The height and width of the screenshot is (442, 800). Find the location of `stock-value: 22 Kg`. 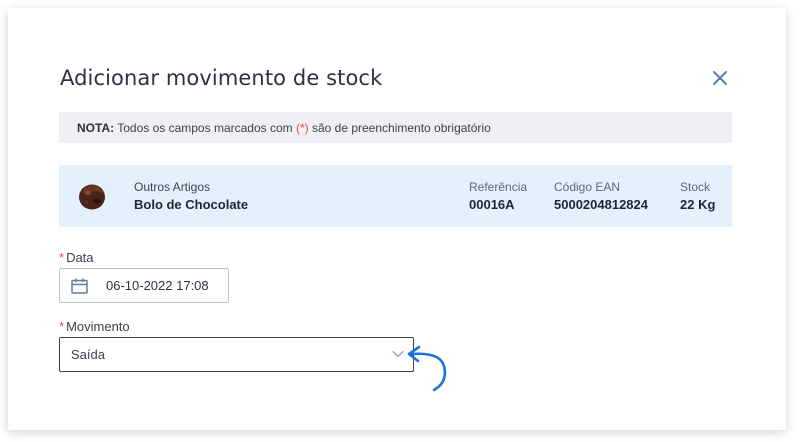

stock-value: 22 Kg is located at coordinates (698, 204).